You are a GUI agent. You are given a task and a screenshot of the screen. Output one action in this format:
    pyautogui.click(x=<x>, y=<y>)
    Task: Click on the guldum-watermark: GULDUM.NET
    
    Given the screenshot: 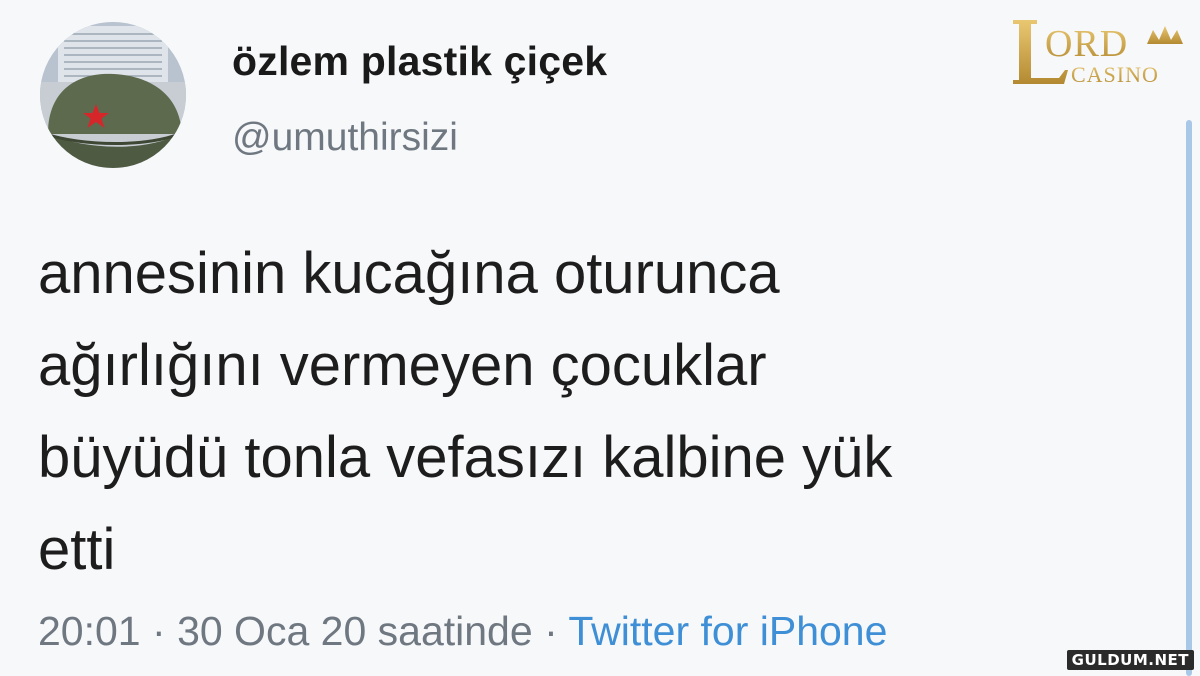 What is the action you would take?
    pyautogui.click(x=1130, y=660)
    